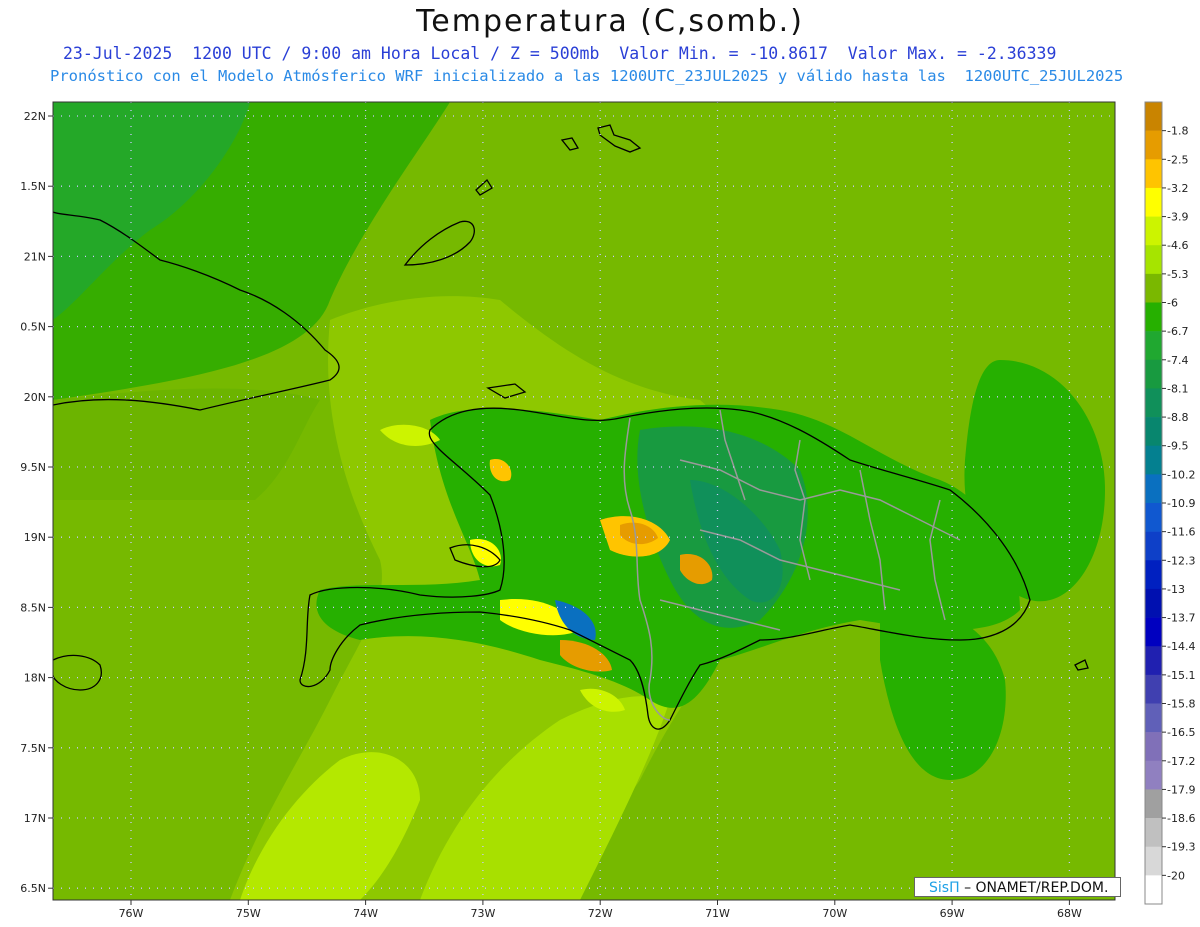  Describe the element at coordinates (1177, 217) in the screenshot. I see `colorbar-label: -3.9` at that location.